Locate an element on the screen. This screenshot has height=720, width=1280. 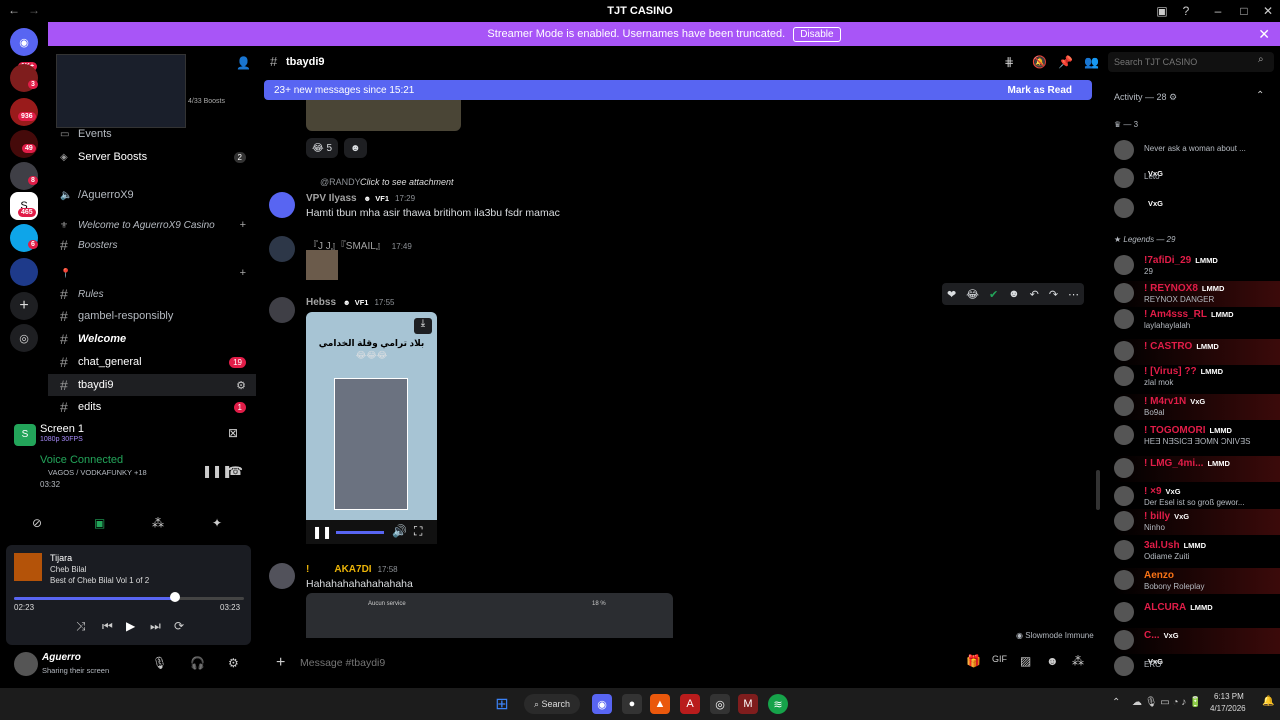
member-item: C... VxG is located at coordinates (1197, 641).